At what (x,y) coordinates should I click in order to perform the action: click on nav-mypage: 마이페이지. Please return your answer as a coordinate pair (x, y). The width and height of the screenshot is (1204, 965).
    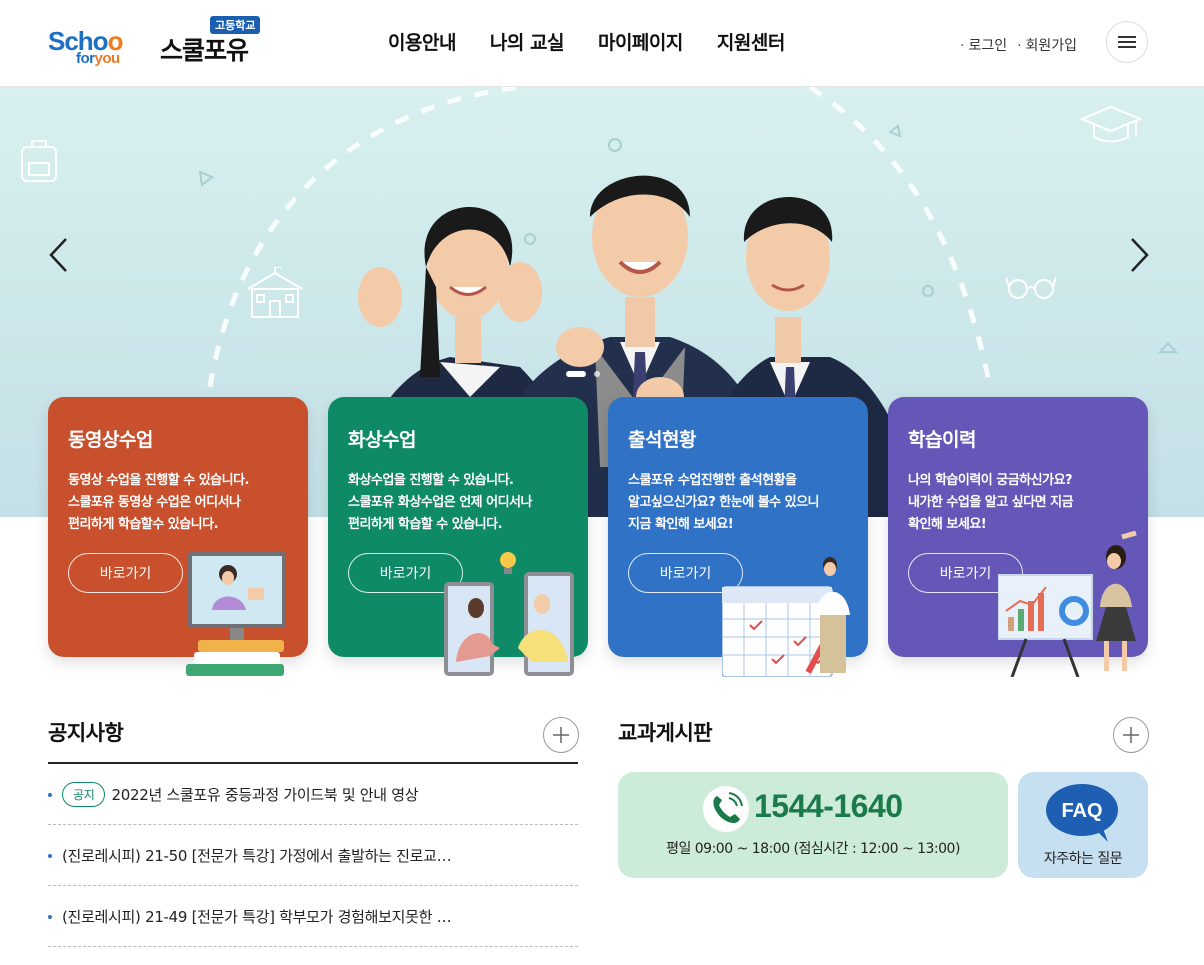
    Looking at the image, I should click on (640, 41).